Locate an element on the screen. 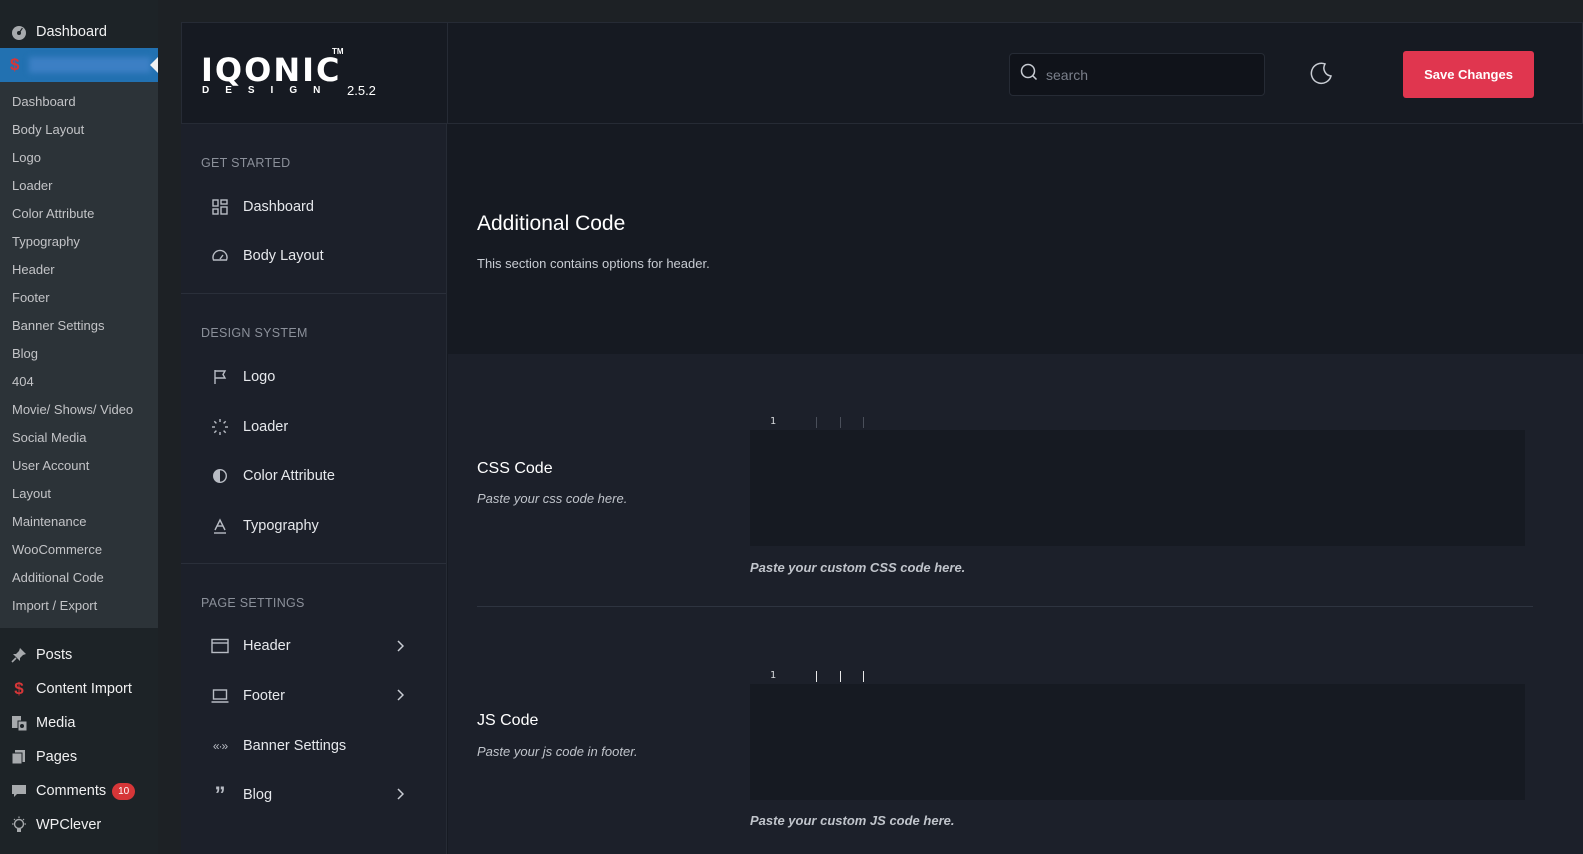  nav-item-color-attribute: Color Attribute is located at coordinates (313, 476).